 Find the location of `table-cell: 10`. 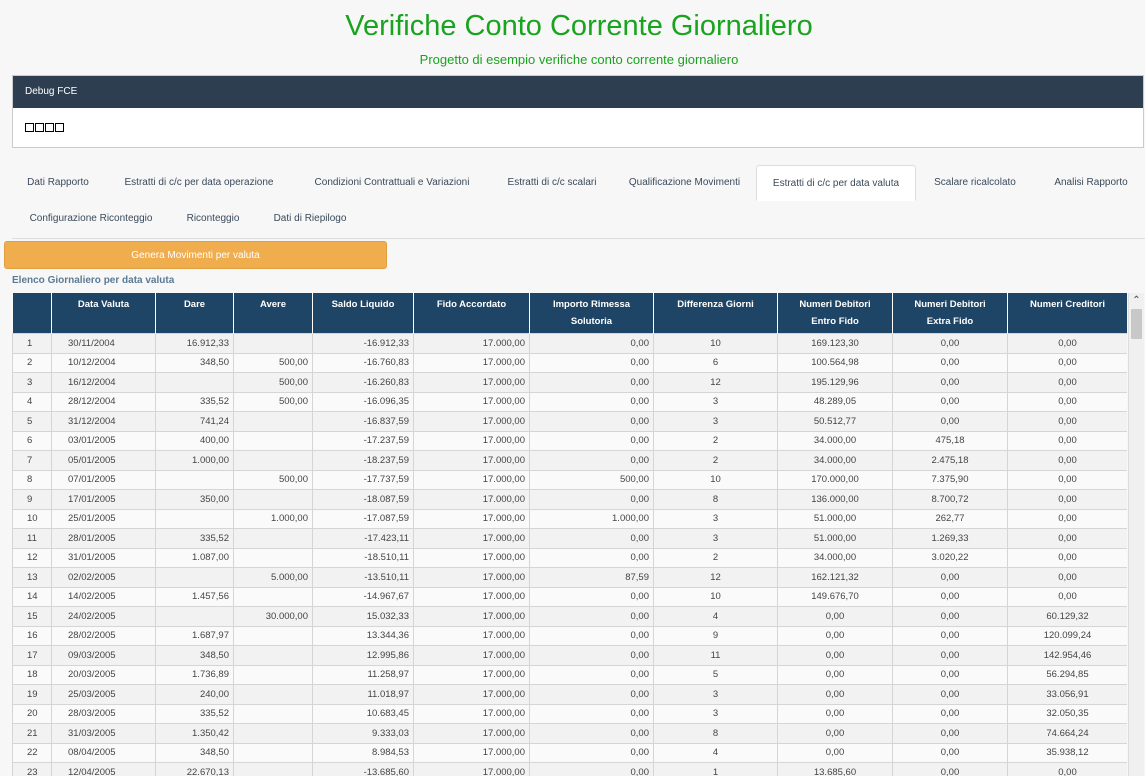

table-cell: 10 is located at coordinates (715, 343).